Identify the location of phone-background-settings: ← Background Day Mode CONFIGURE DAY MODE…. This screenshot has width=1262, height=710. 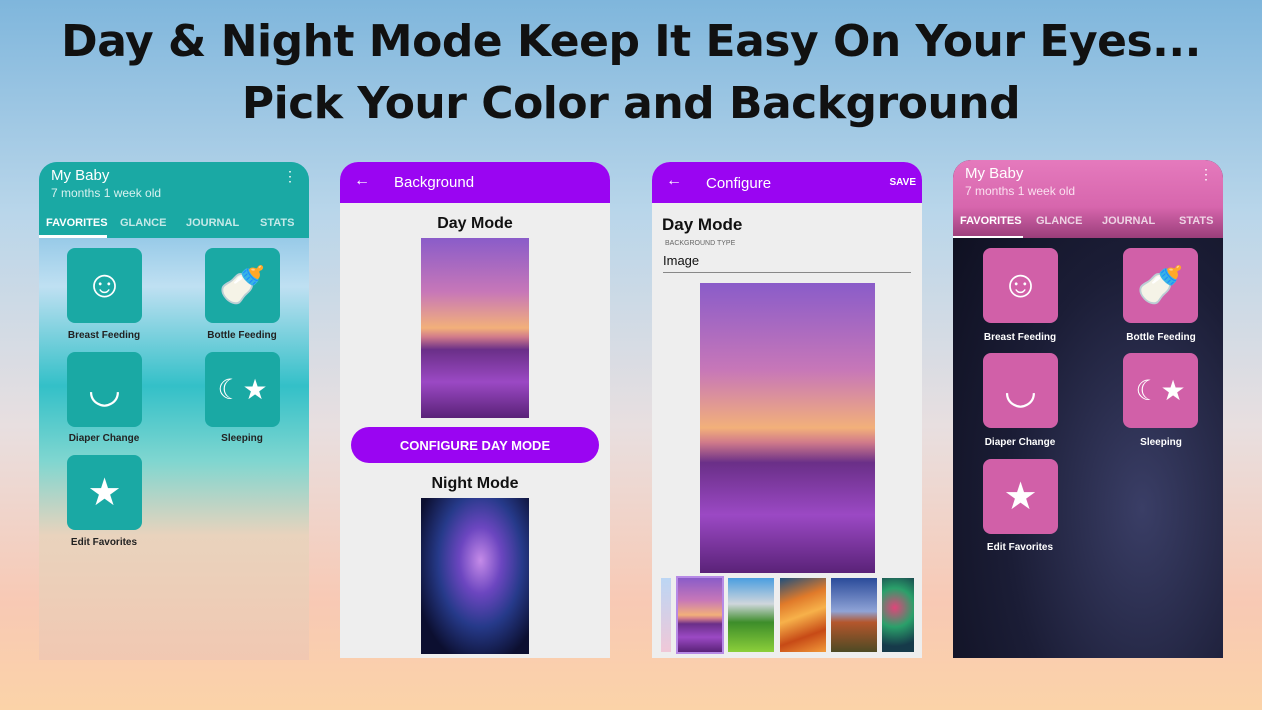
(475, 410).